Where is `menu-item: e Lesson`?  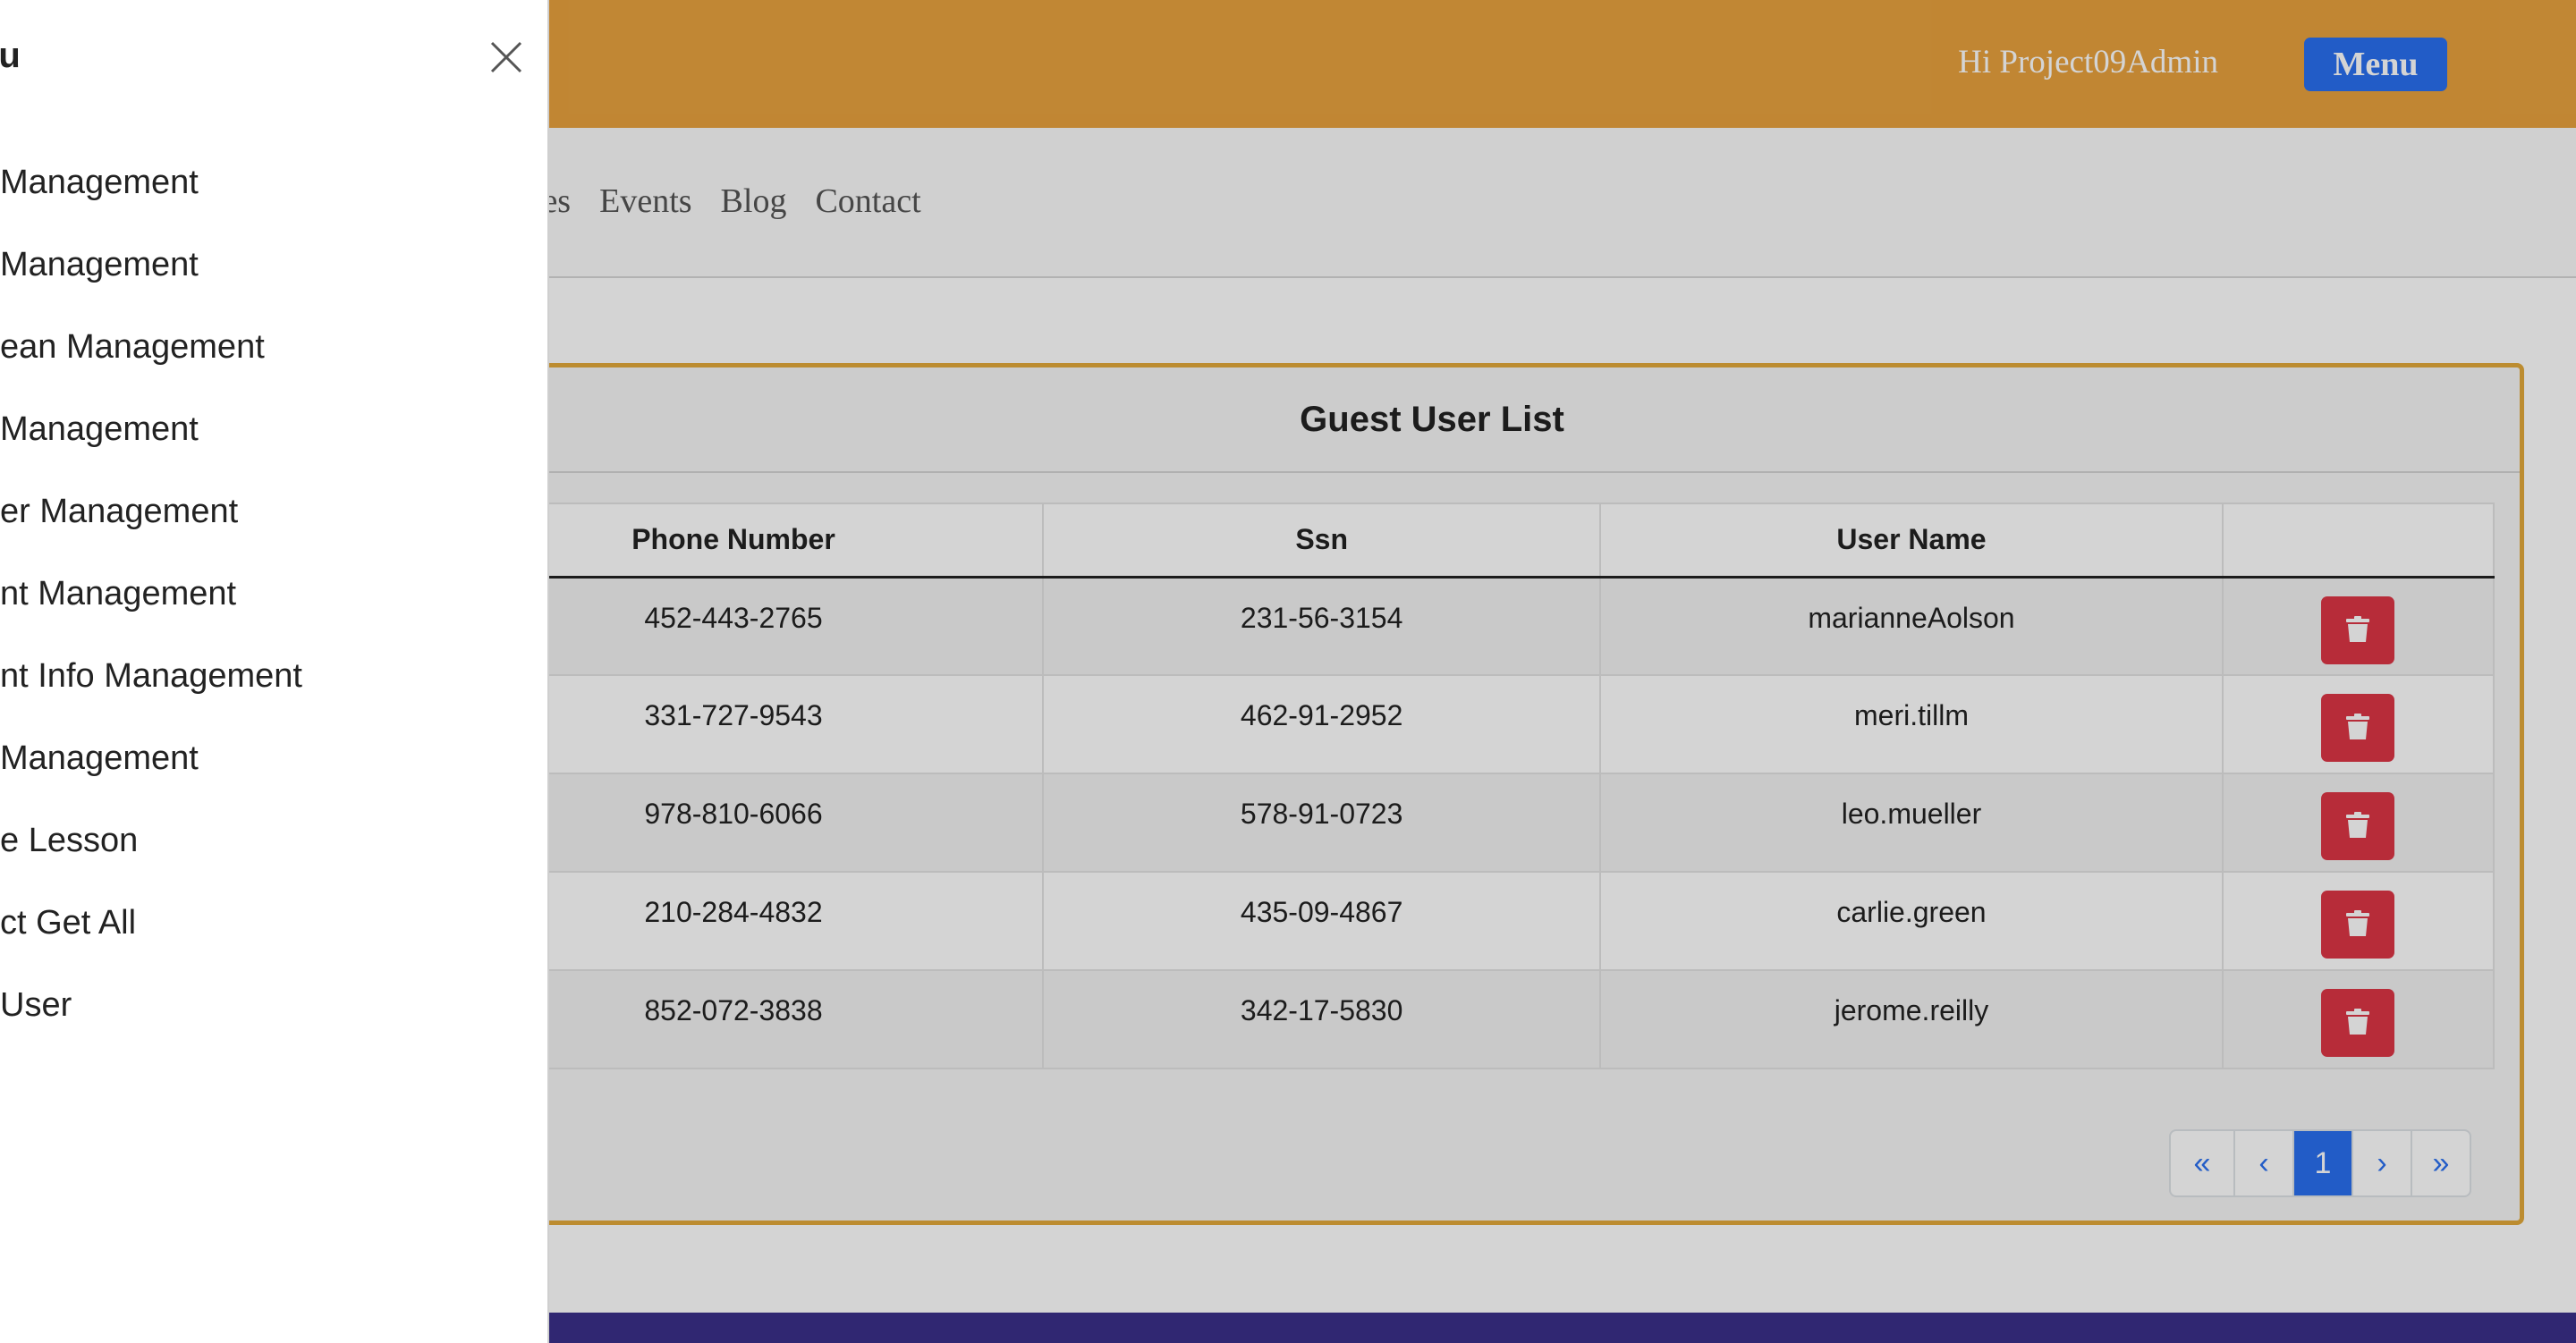
menu-item: e Lesson is located at coordinates (151, 856).